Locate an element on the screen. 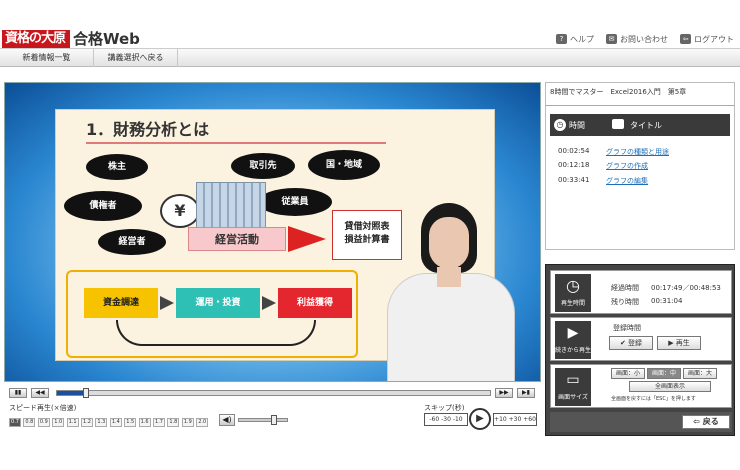 This screenshot has width=740, height=470. oval-manager: 経営者 is located at coordinates (132, 242).